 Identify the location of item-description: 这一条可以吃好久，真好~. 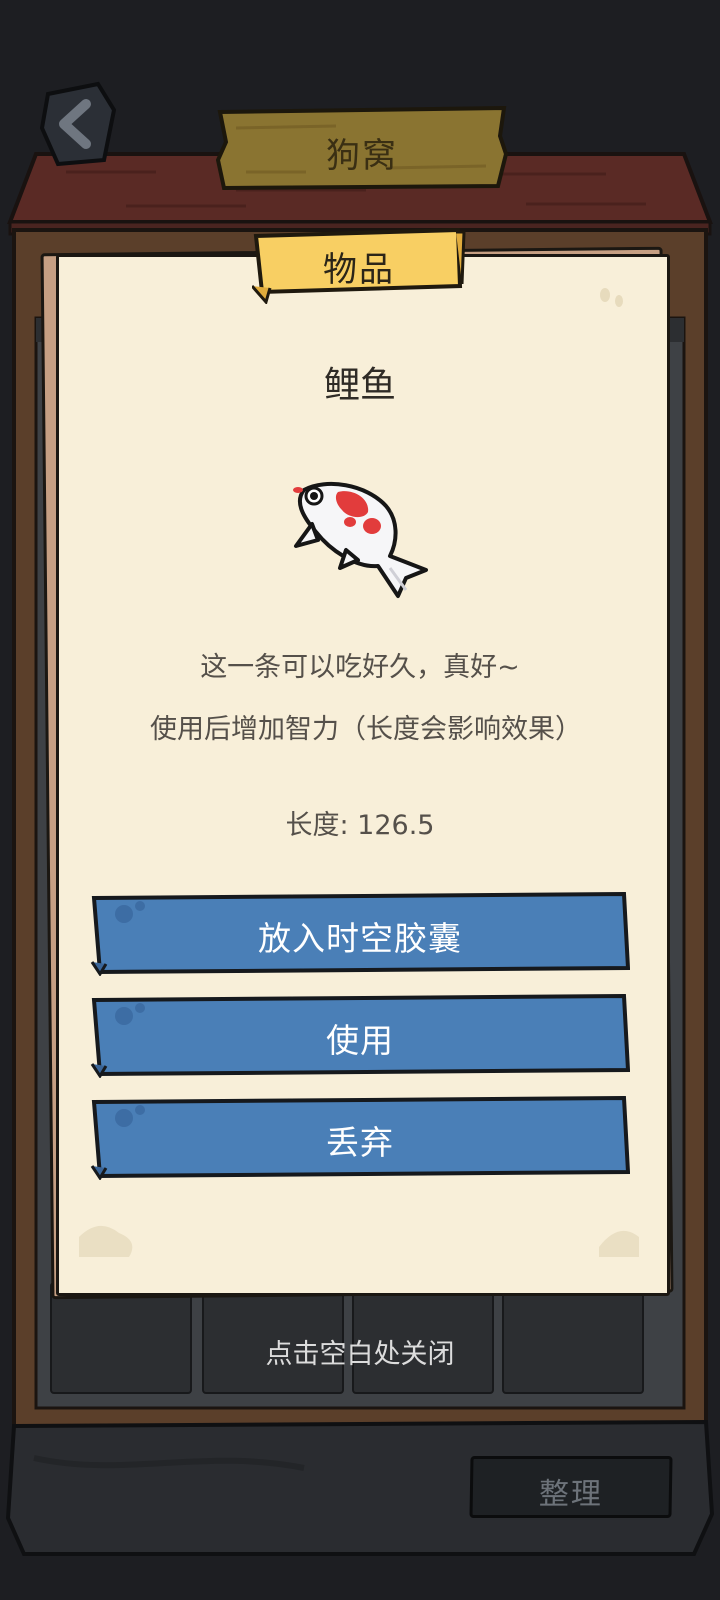
(360, 667).